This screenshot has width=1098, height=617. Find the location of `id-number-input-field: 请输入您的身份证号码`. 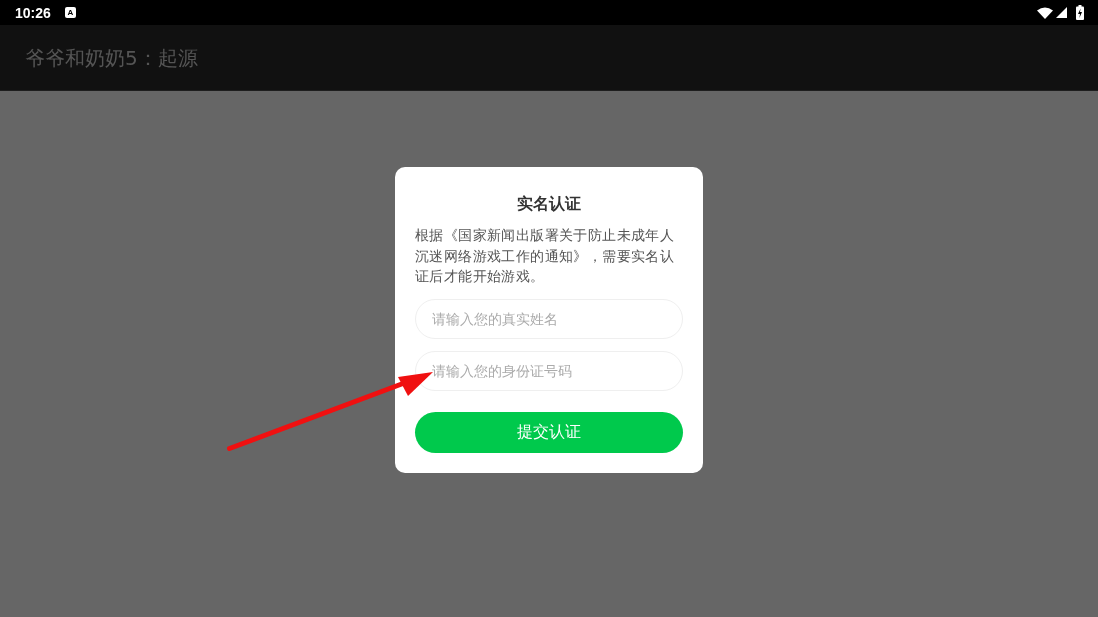

id-number-input-field: 请输入您的身份证号码 is located at coordinates (549, 370).